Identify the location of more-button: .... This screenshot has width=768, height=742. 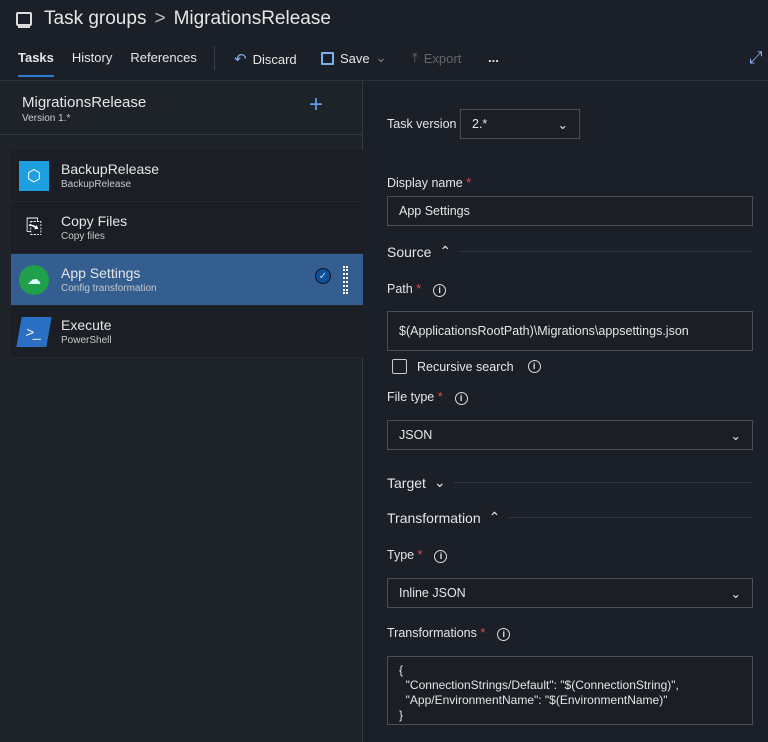
(493, 57).